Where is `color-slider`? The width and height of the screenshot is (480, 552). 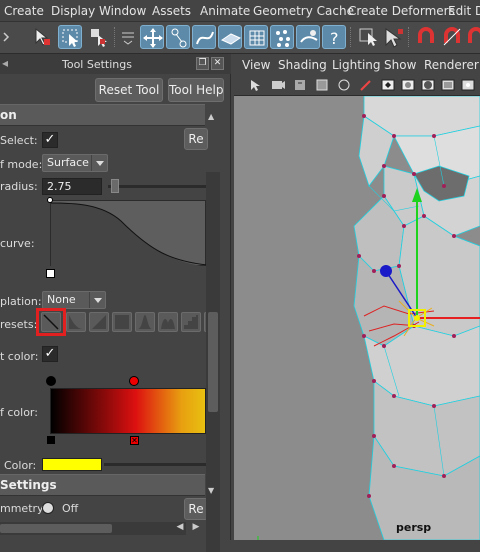
color-slider is located at coordinates (155, 464).